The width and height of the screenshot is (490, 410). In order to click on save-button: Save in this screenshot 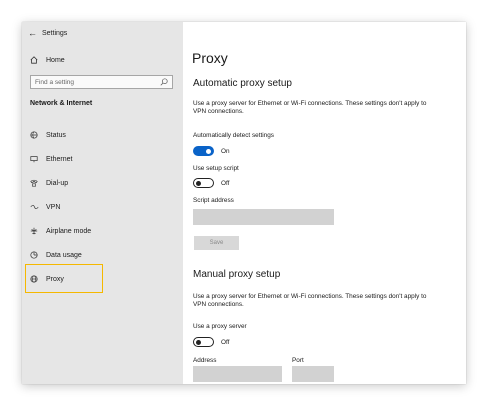, I will do `click(216, 243)`.